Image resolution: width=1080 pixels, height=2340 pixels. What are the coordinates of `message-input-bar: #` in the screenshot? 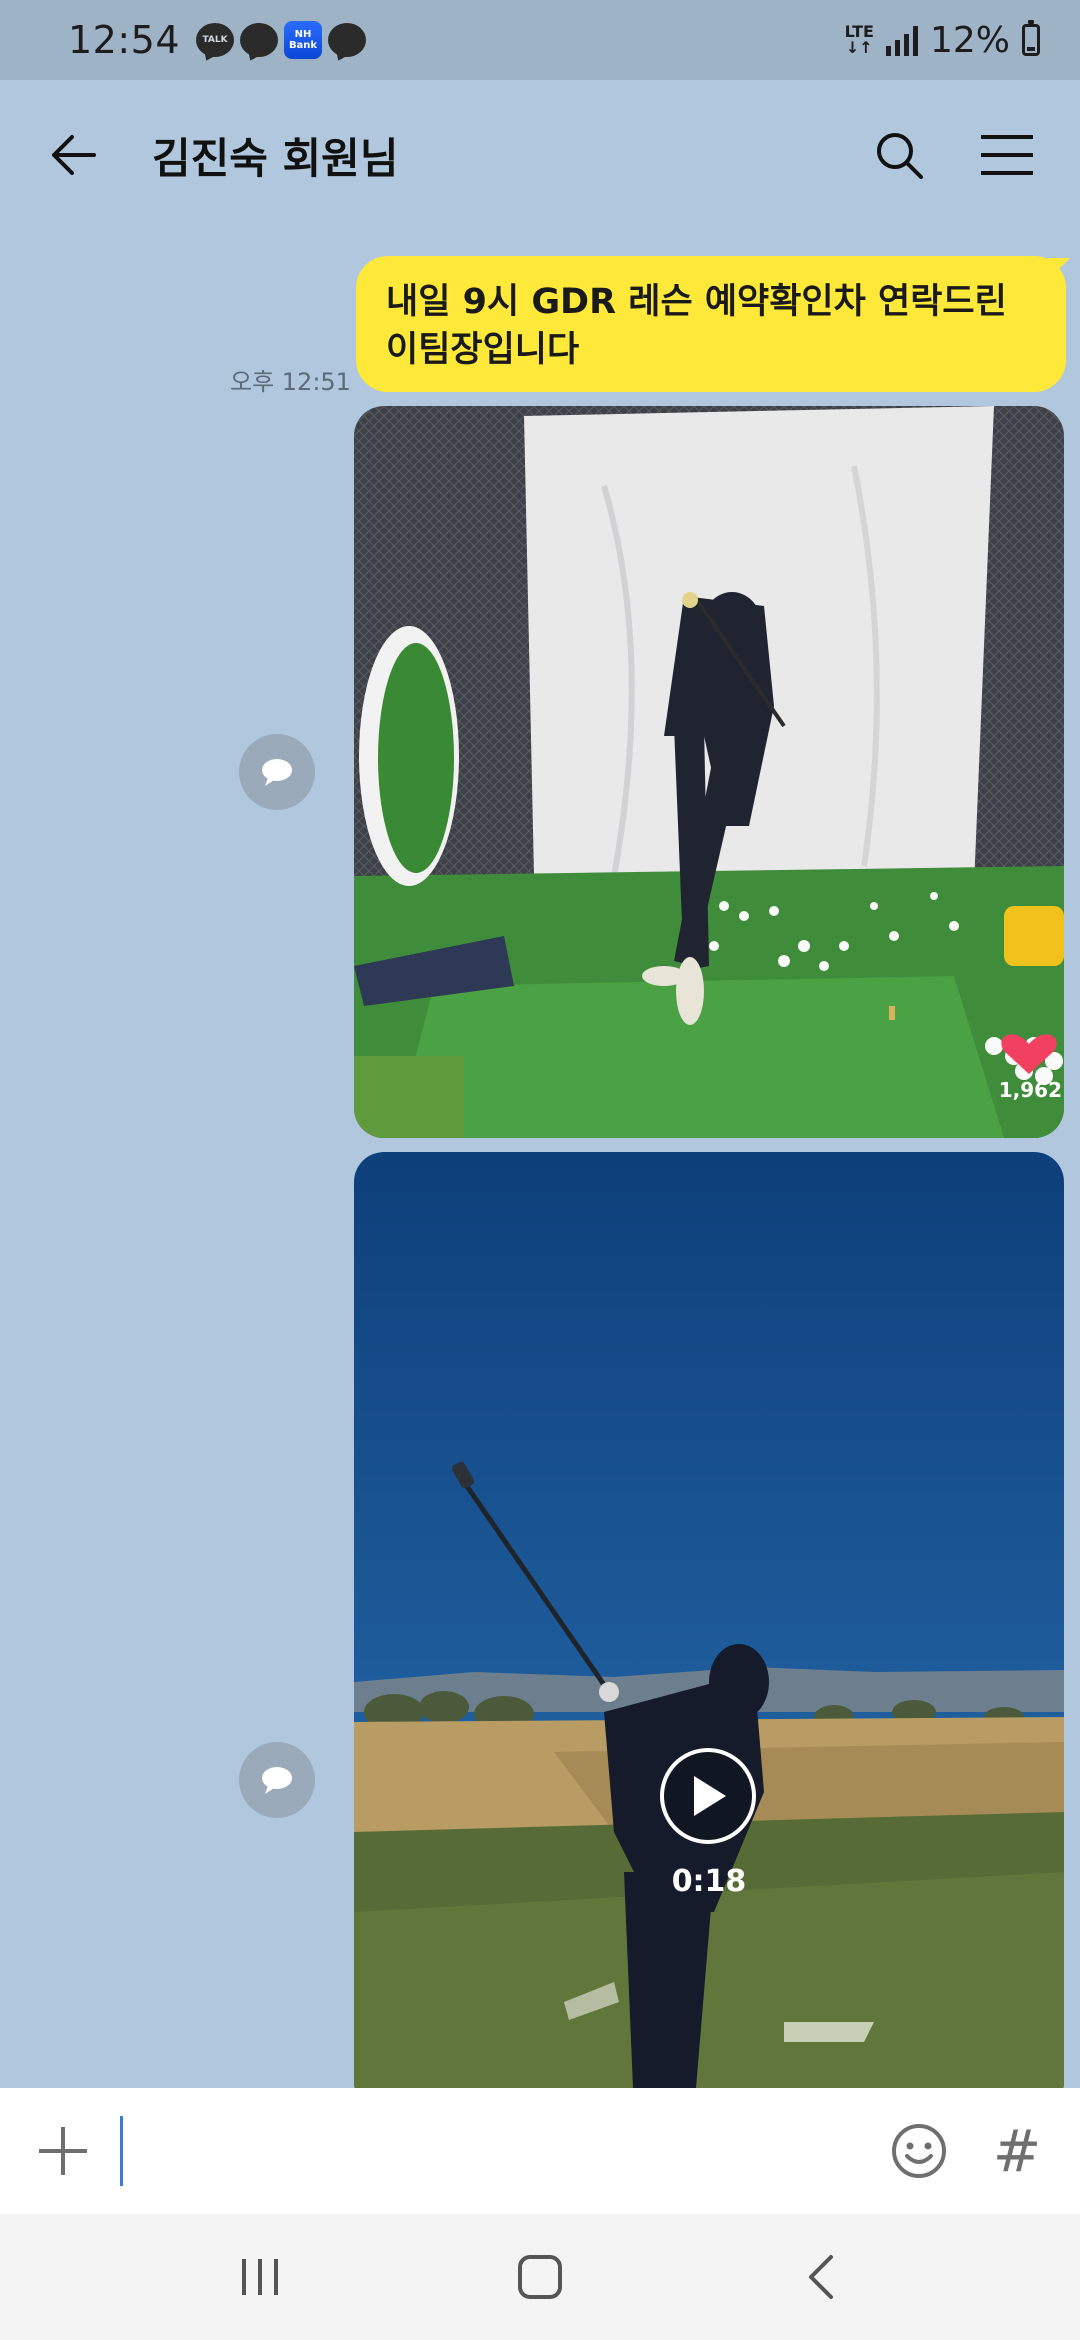 It's located at (540, 2151).